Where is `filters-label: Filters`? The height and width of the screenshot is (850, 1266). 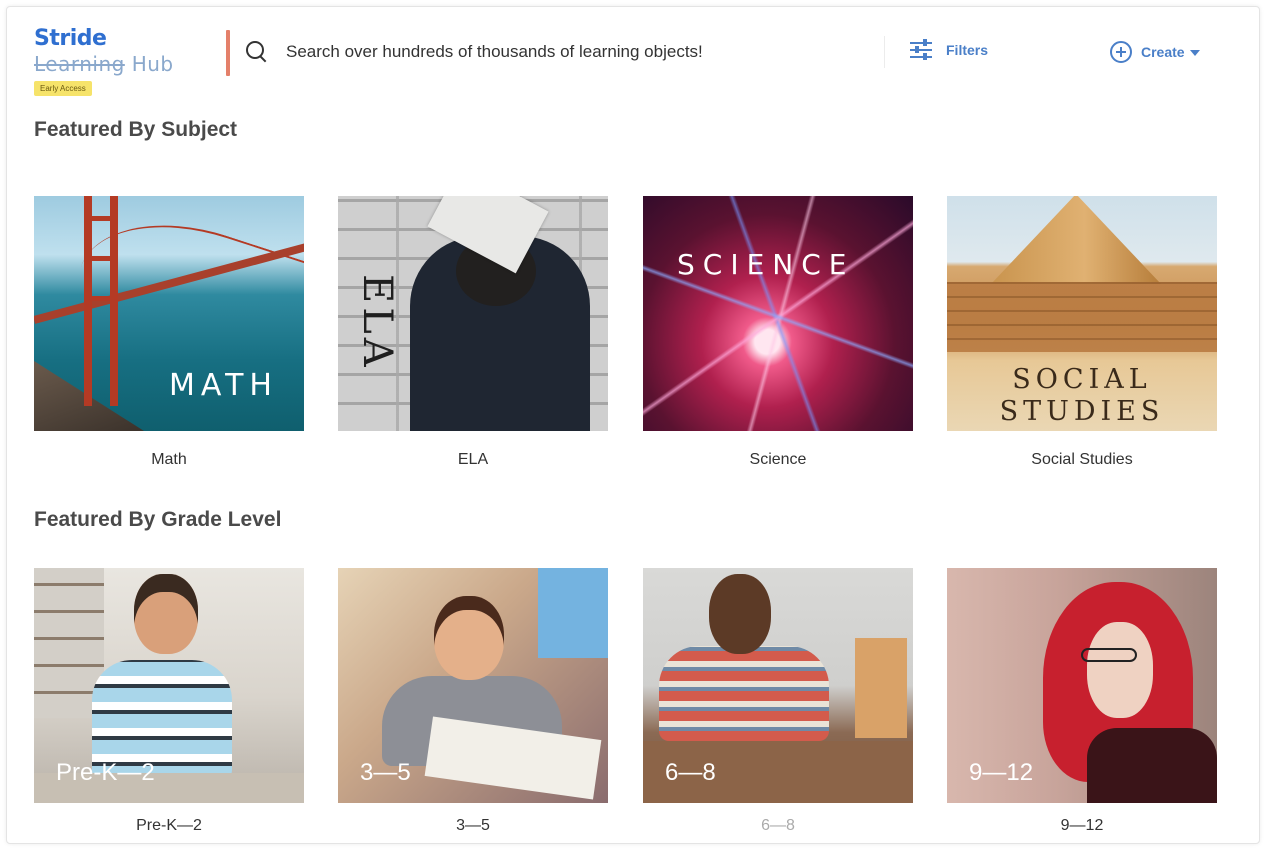
filters-label: Filters is located at coordinates (967, 50).